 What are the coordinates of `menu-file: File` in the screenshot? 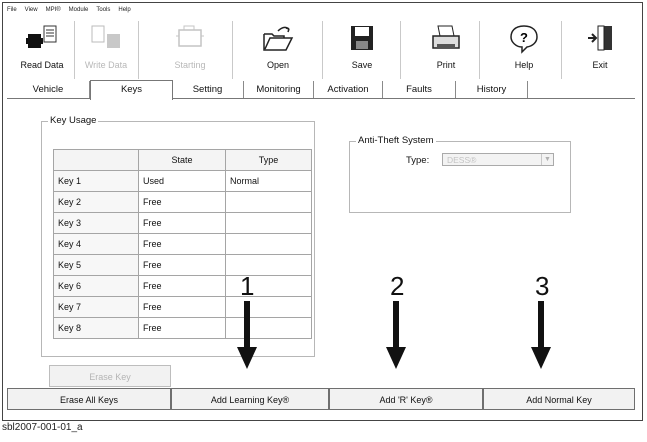 It's located at (12, 10).